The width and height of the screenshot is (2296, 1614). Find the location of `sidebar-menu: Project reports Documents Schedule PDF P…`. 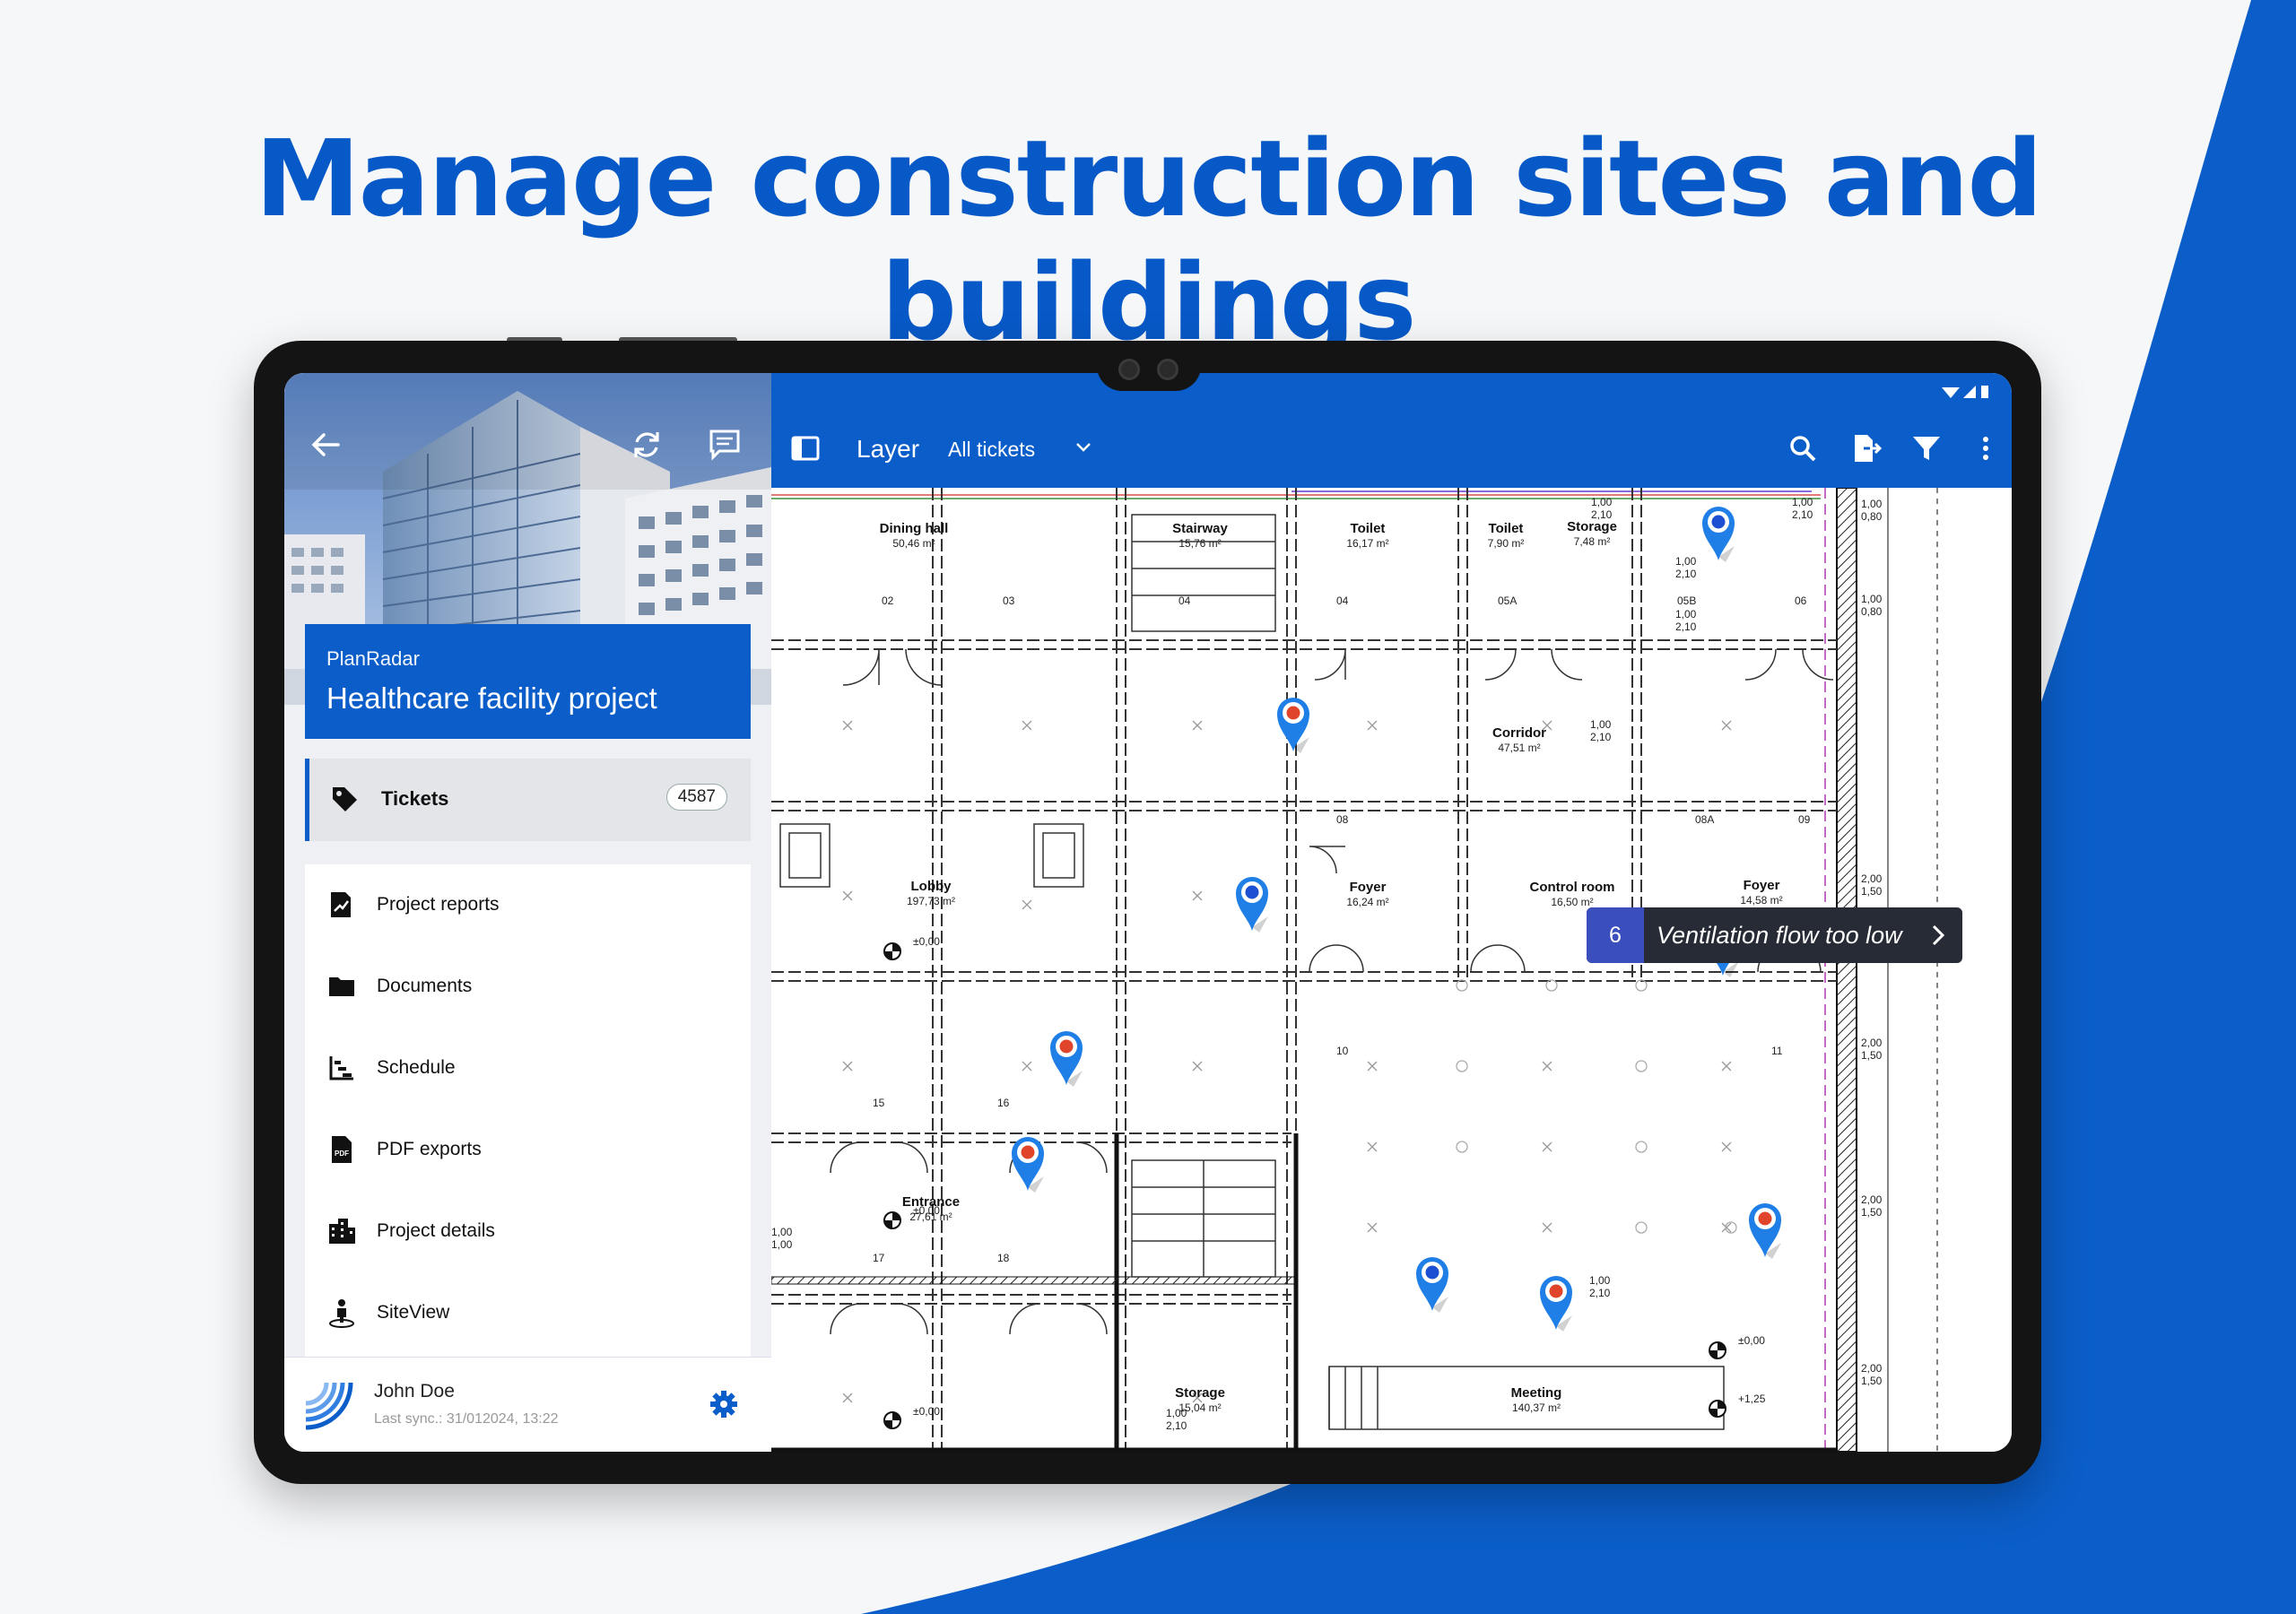

sidebar-menu: Project reports Documents Schedule PDF P… is located at coordinates (528, 1115).